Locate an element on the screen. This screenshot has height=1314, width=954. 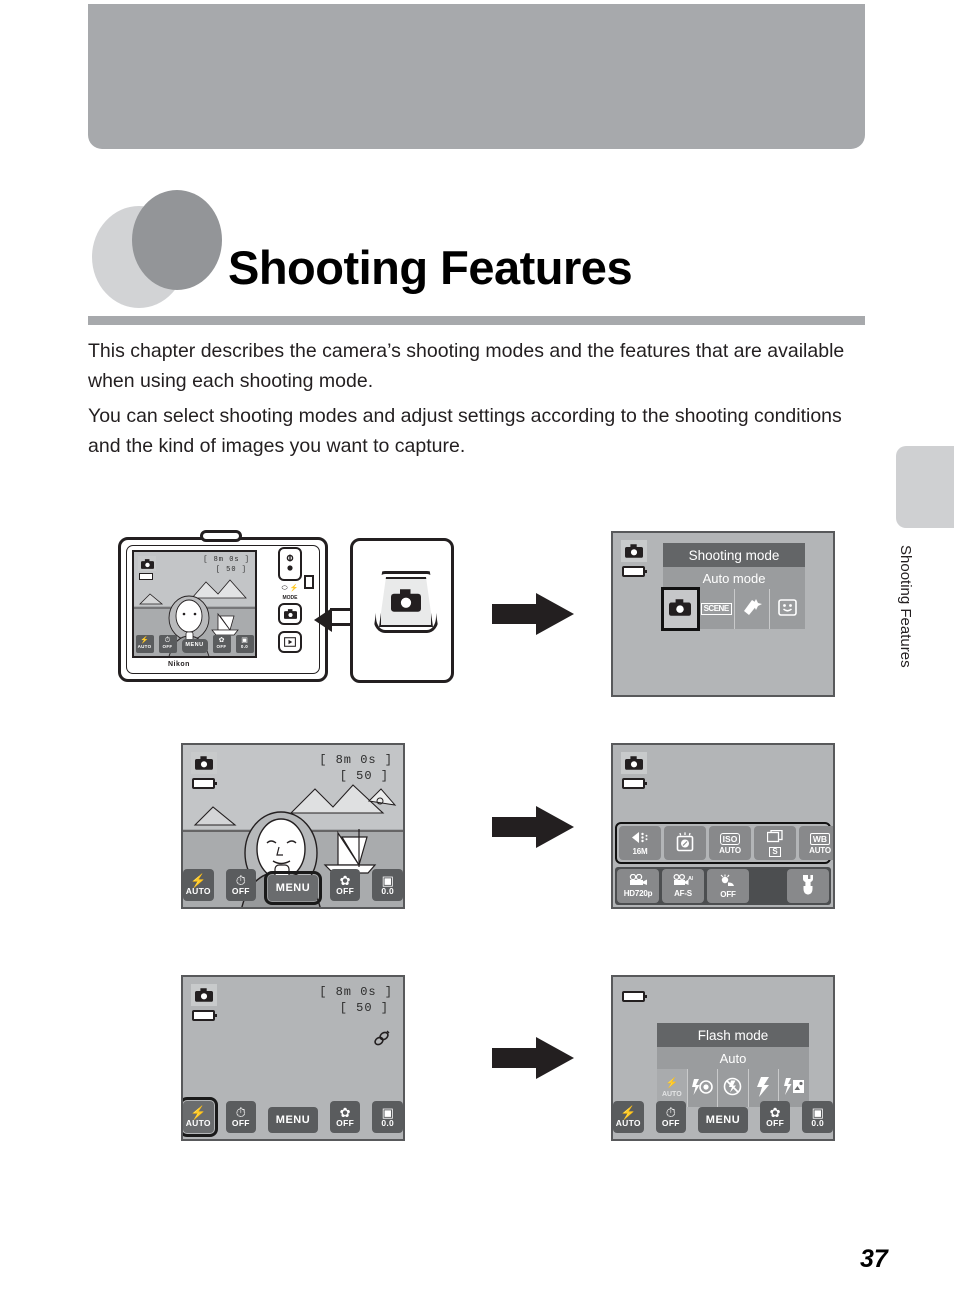
continuous-button: S is located at coordinates (775, 843).